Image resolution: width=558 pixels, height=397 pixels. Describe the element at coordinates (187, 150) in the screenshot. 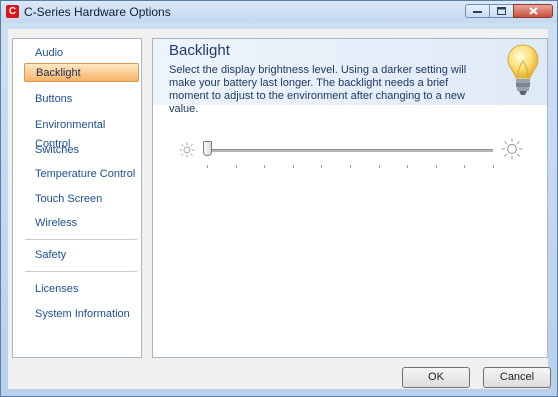

I see `dim-sun-icon` at that location.